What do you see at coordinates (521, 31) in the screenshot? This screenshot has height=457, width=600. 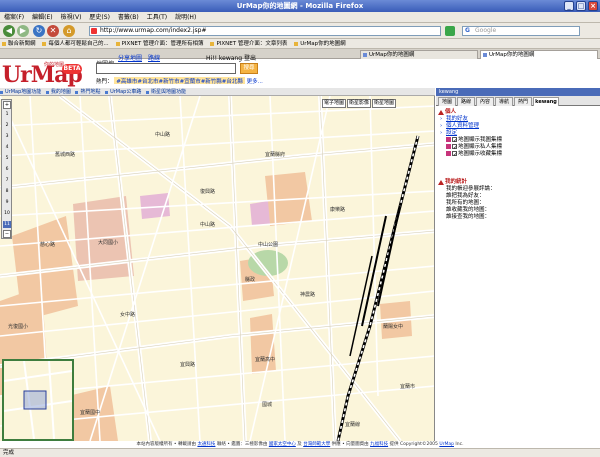 I see `search-input: G Google` at bounding box center [521, 31].